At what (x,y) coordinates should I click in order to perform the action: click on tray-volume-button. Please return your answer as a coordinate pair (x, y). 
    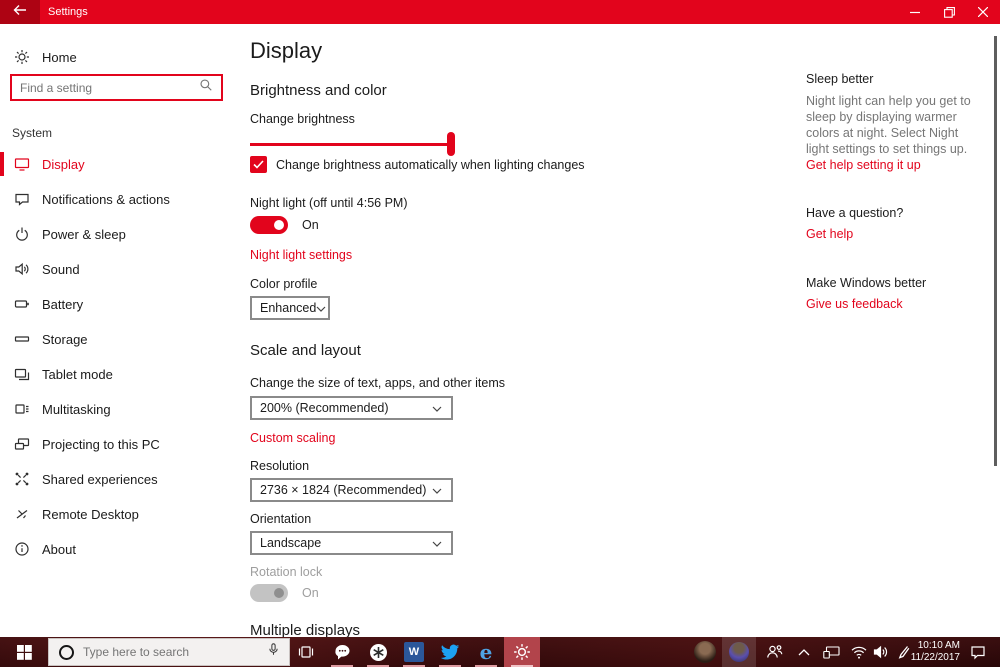
    Looking at the image, I should click on (881, 652).